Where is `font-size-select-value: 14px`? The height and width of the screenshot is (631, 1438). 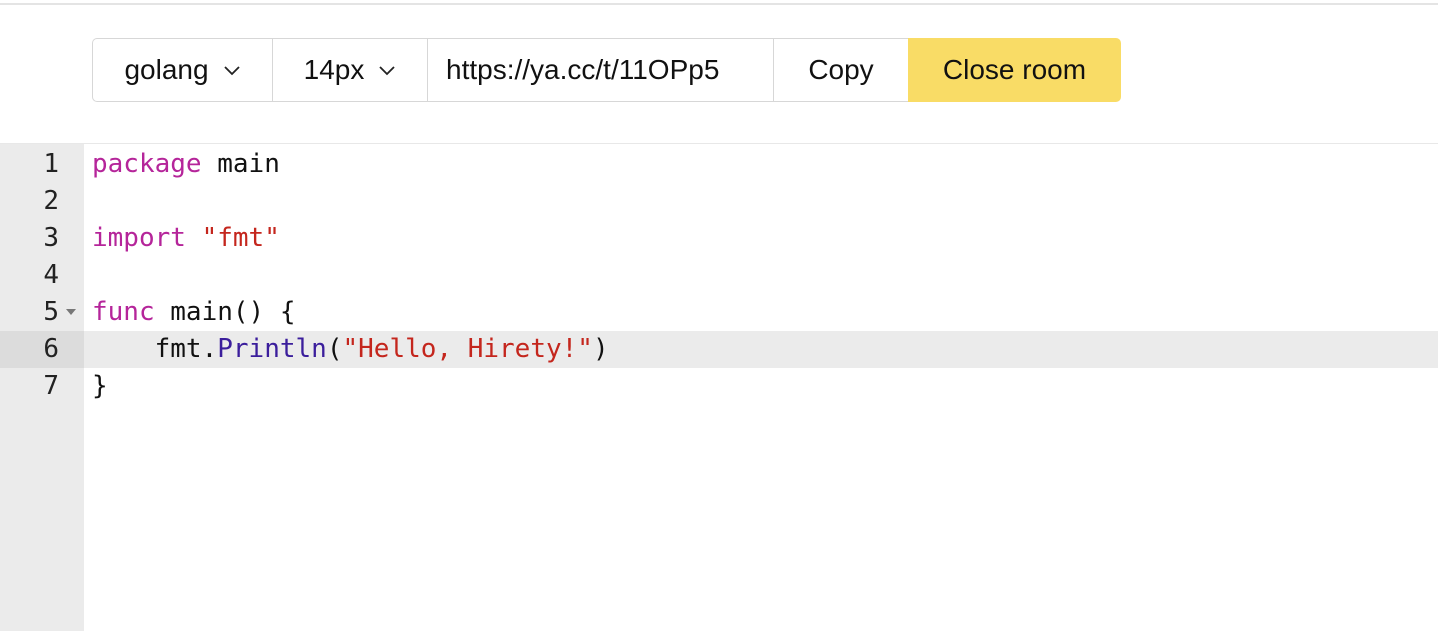 font-size-select-value: 14px is located at coordinates (334, 69).